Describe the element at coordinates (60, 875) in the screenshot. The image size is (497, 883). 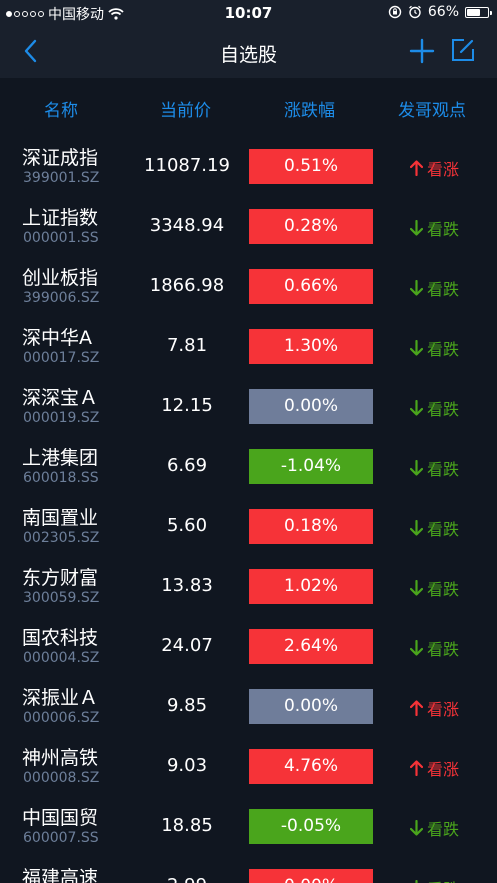
I see `stock-name: 福建高速` at that location.